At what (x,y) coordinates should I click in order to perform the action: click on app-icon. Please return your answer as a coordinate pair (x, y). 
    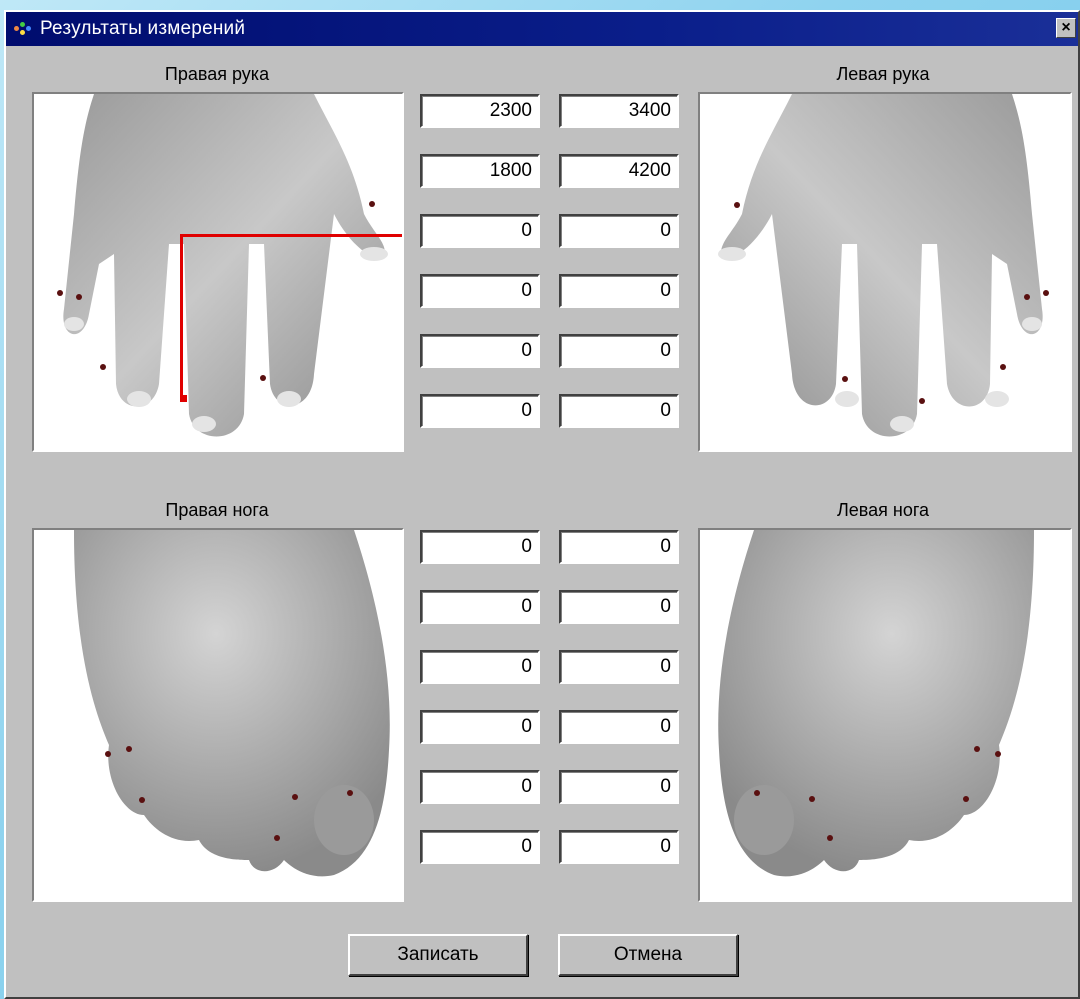
    Looking at the image, I should click on (24, 29).